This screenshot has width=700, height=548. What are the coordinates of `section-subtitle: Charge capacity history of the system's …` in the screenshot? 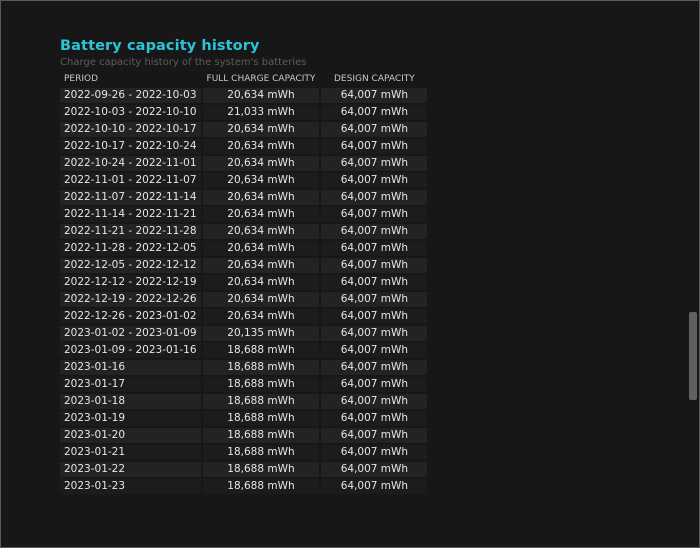 It's located at (183, 62).